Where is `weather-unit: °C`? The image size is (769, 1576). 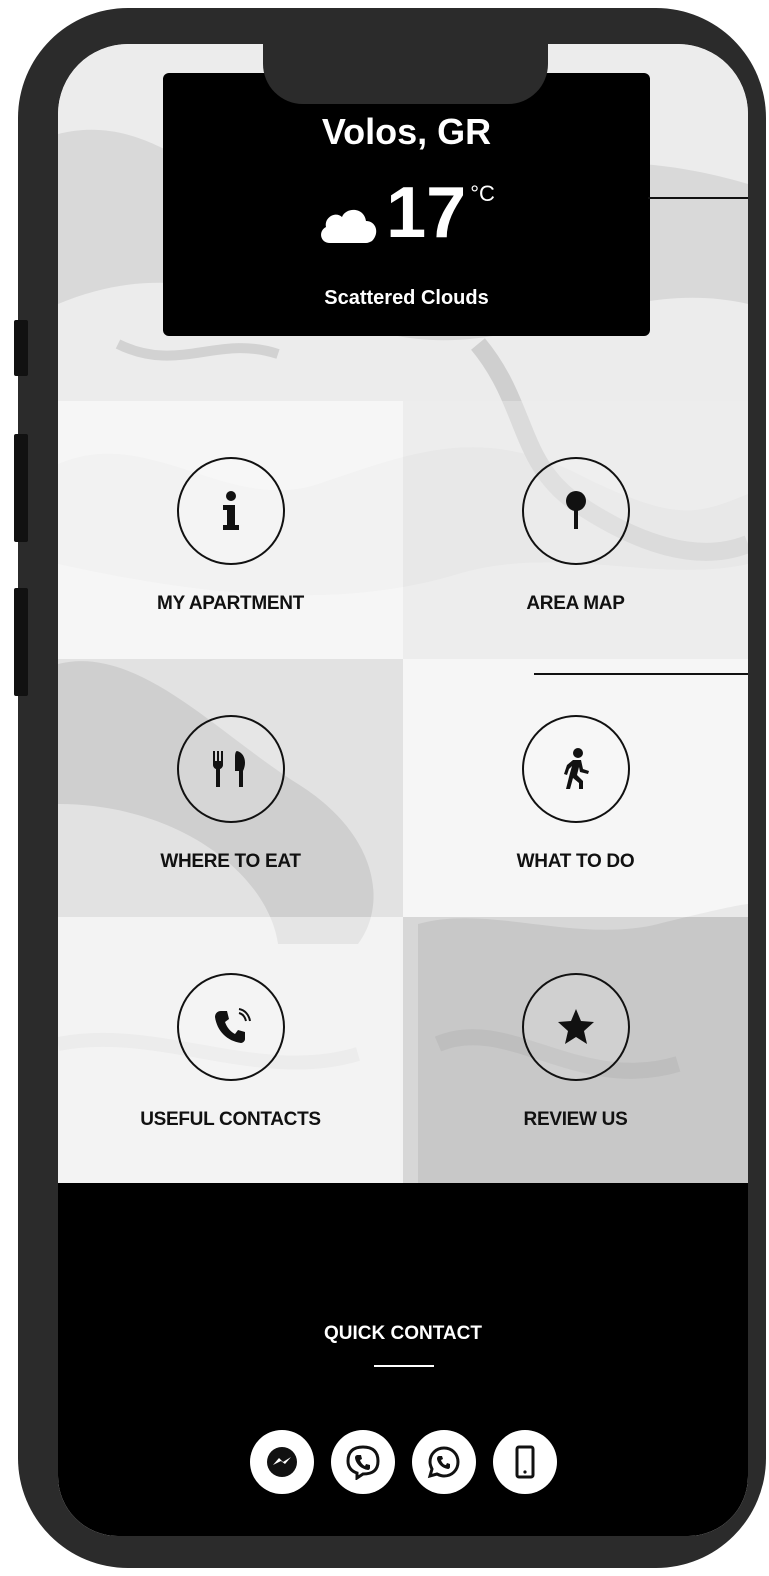
weather-unit: °C is located at coordinates (482, 193).